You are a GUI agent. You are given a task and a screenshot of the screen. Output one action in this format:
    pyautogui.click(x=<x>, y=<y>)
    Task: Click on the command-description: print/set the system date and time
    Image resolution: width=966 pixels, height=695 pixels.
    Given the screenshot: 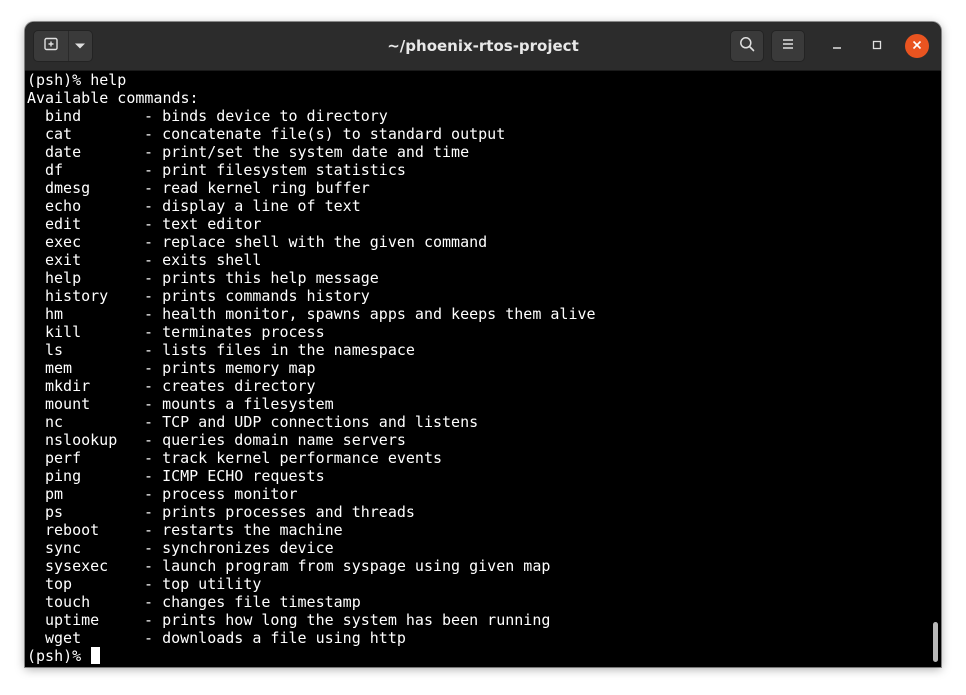 What is the action you would take?
    pyautogui.click(x=316, y=152)
    